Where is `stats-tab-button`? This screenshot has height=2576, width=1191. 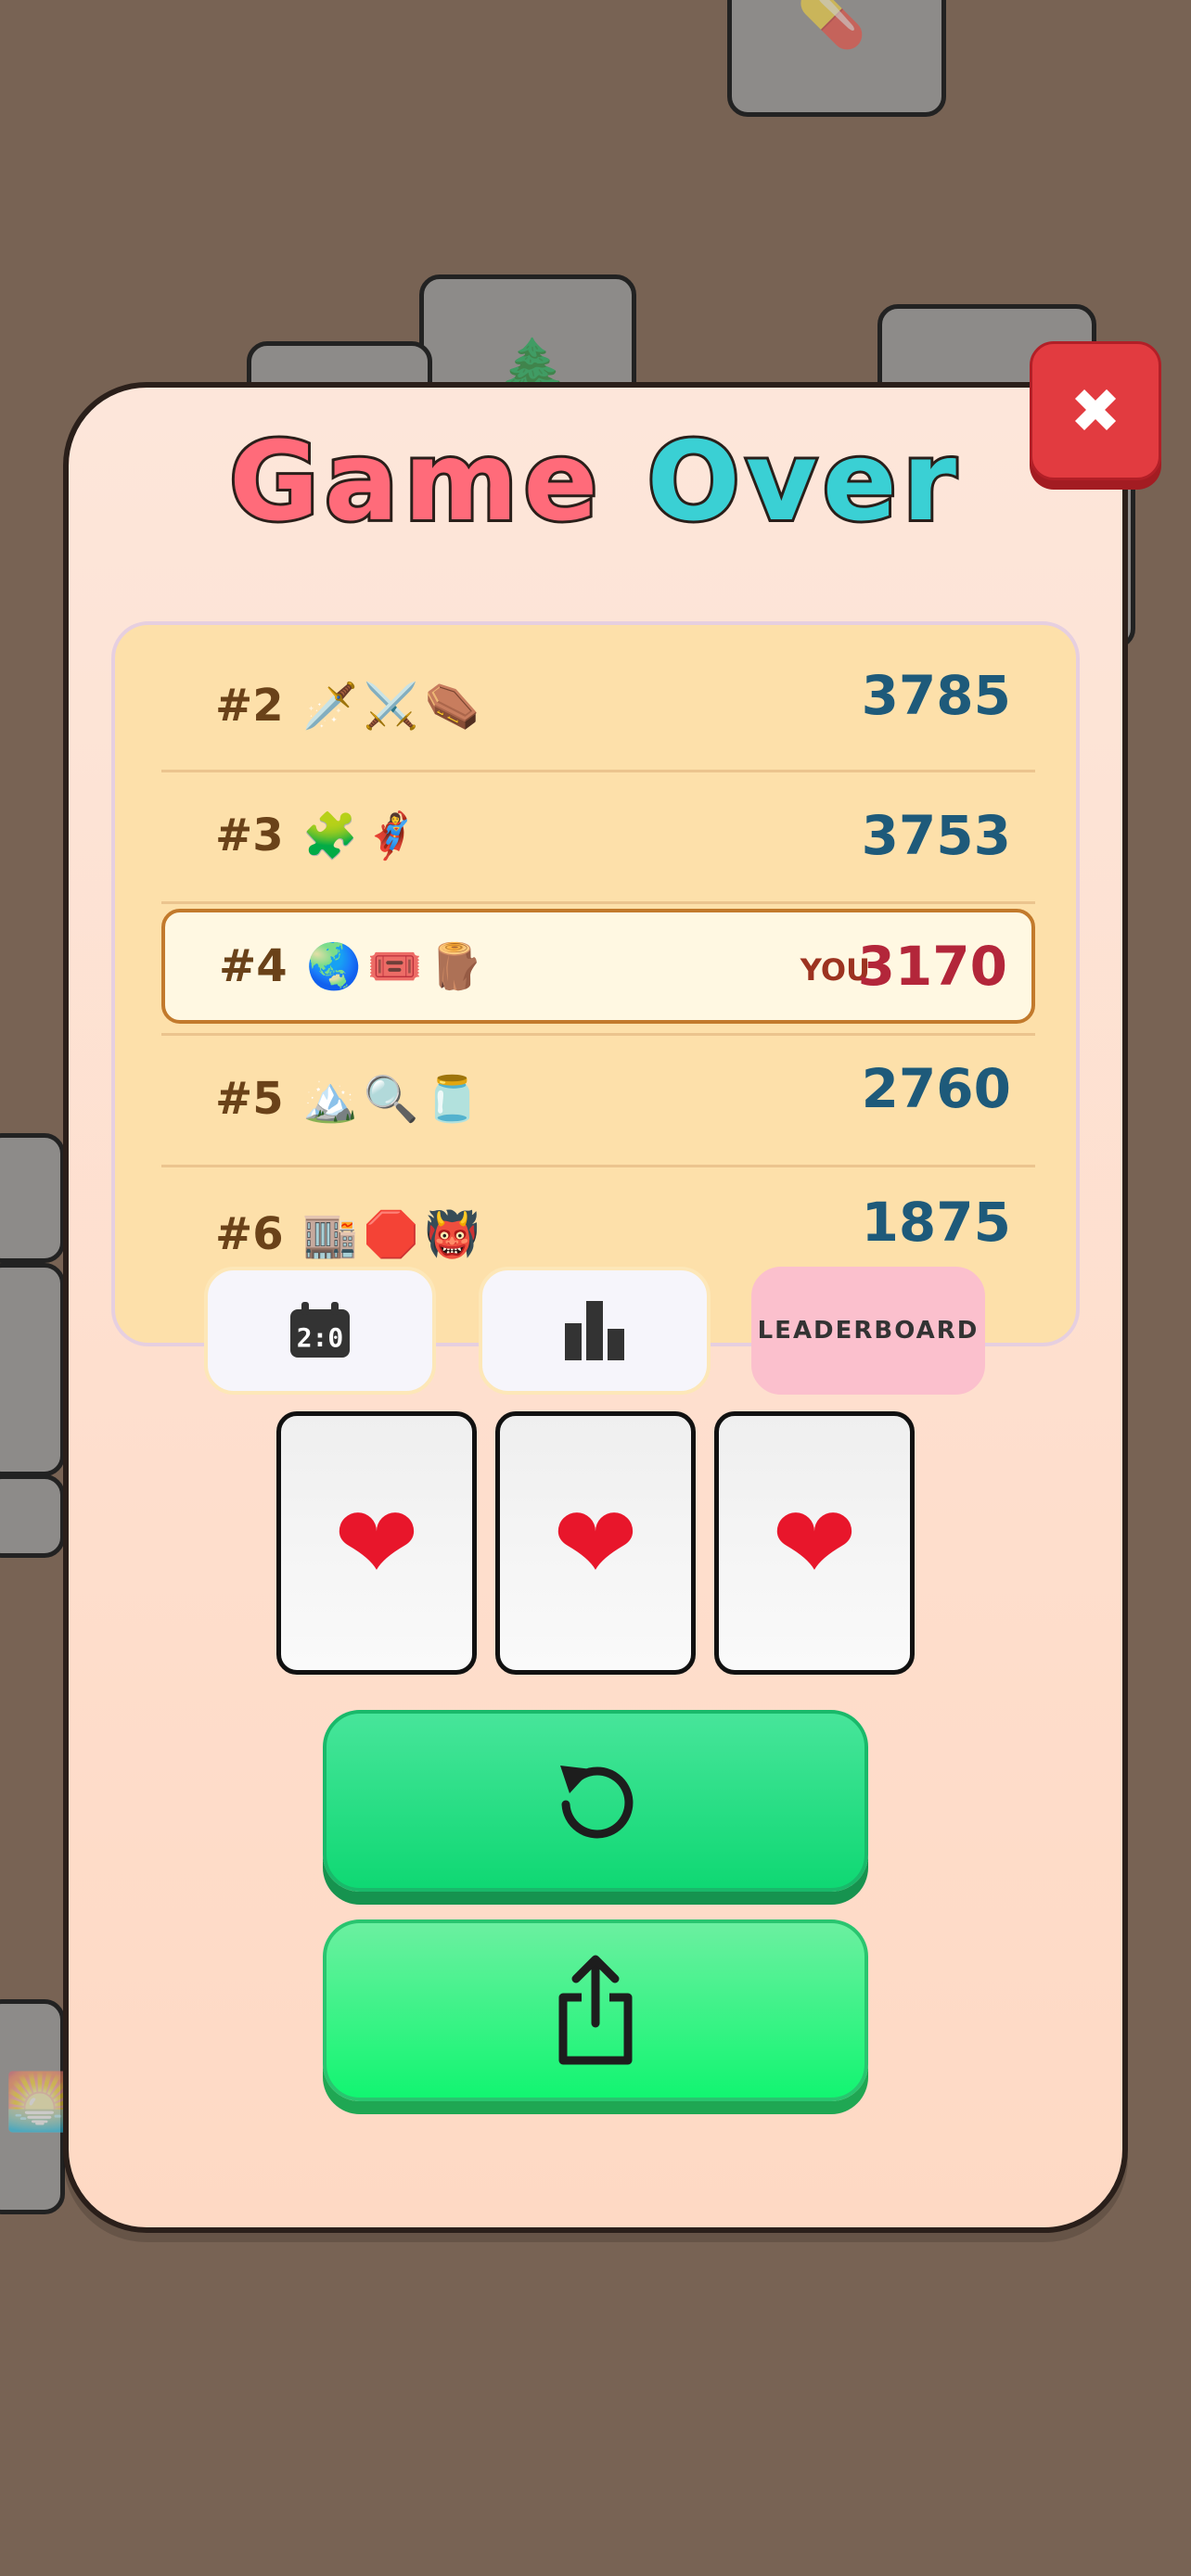
stats-tab-button is located at coordinates (595, 1331).